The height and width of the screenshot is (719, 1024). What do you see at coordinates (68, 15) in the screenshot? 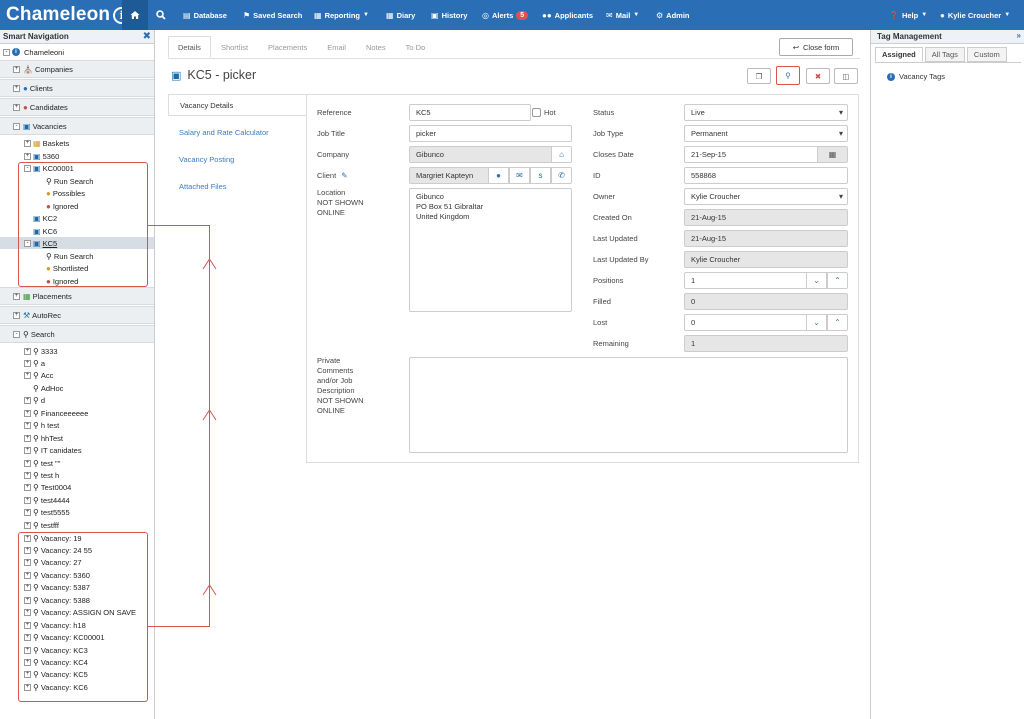
I see `app-logo: Chameleon i` at bounding box center [68, 15].